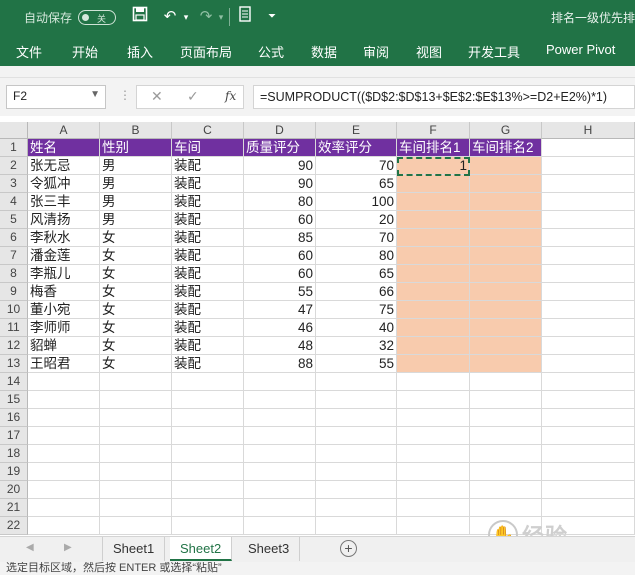 The height and width of the screenshot is (575, 635). Describe the element at coordinates (356, 382) in the screenshot. I see `cell-e14` at that location.